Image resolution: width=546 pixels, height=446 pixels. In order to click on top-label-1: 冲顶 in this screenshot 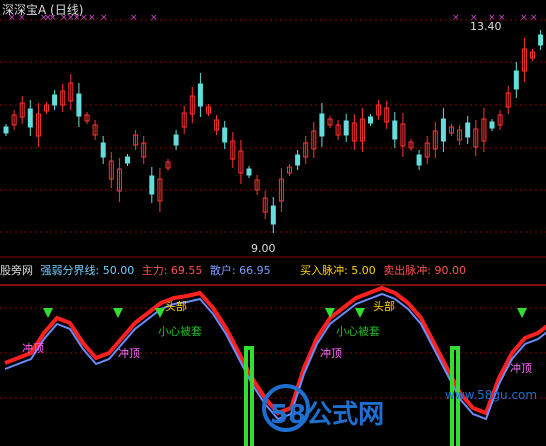, I will do `click(33, 348)`.